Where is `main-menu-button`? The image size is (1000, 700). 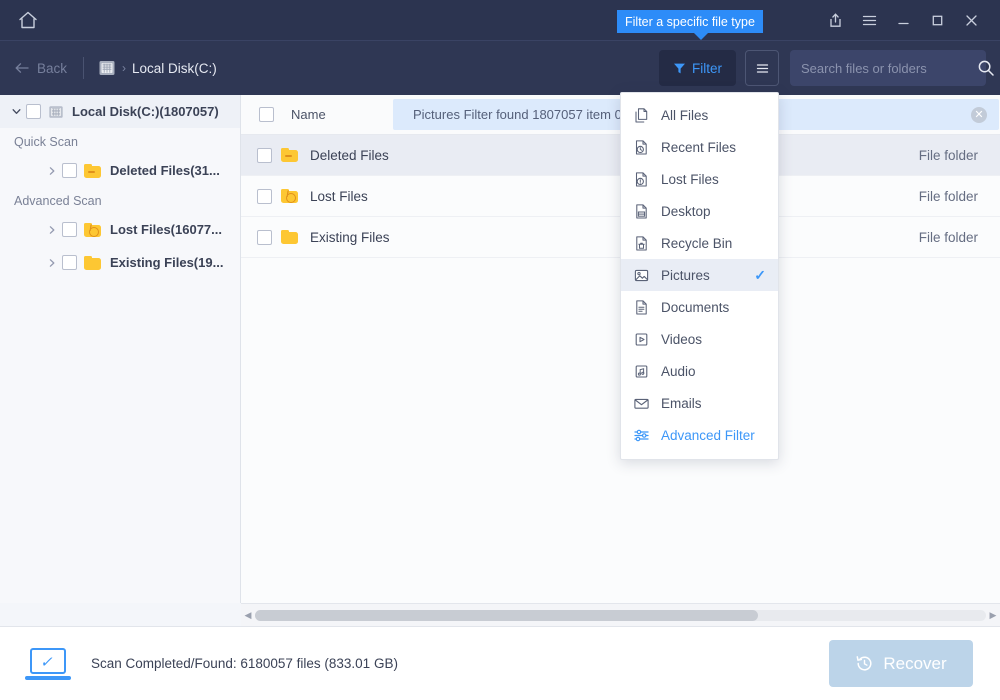
main-menu-button is located at coordinates (869, 20).